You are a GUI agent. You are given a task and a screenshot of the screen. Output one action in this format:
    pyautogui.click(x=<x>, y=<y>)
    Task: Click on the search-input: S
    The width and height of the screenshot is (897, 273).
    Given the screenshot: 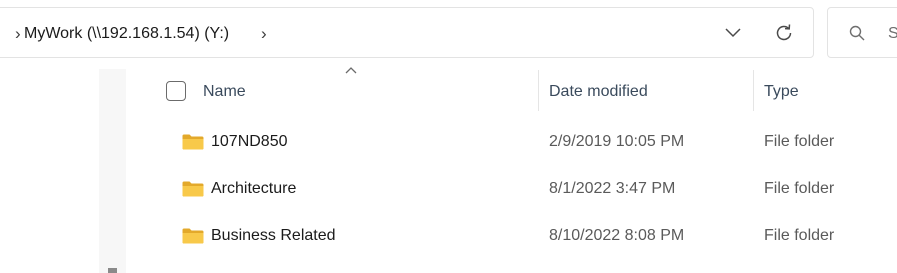 What is the action you would take?
    pyautogui.click(x=862, y=32)
    